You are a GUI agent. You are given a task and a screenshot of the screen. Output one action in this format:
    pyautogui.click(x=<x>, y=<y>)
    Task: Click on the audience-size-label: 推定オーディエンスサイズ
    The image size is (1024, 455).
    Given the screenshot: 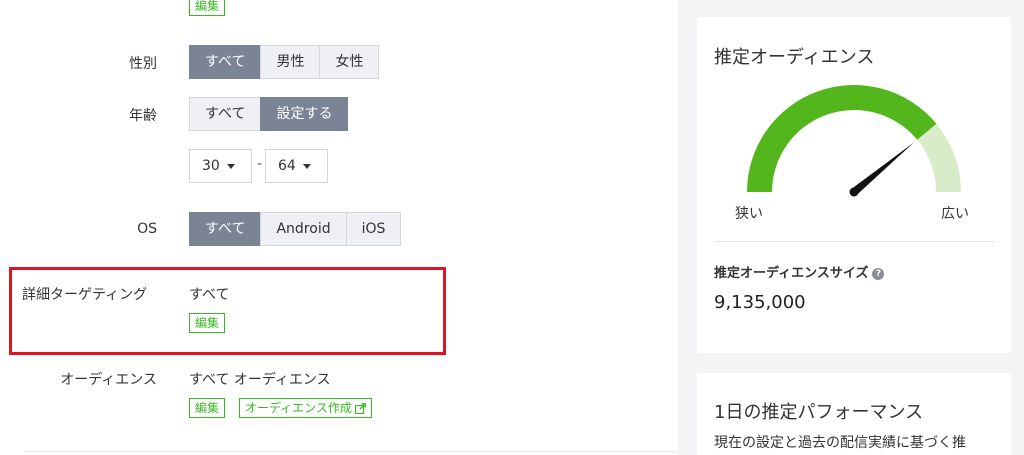 What is the action you would take?
    pyautogui.click(x=791, y=273)
    